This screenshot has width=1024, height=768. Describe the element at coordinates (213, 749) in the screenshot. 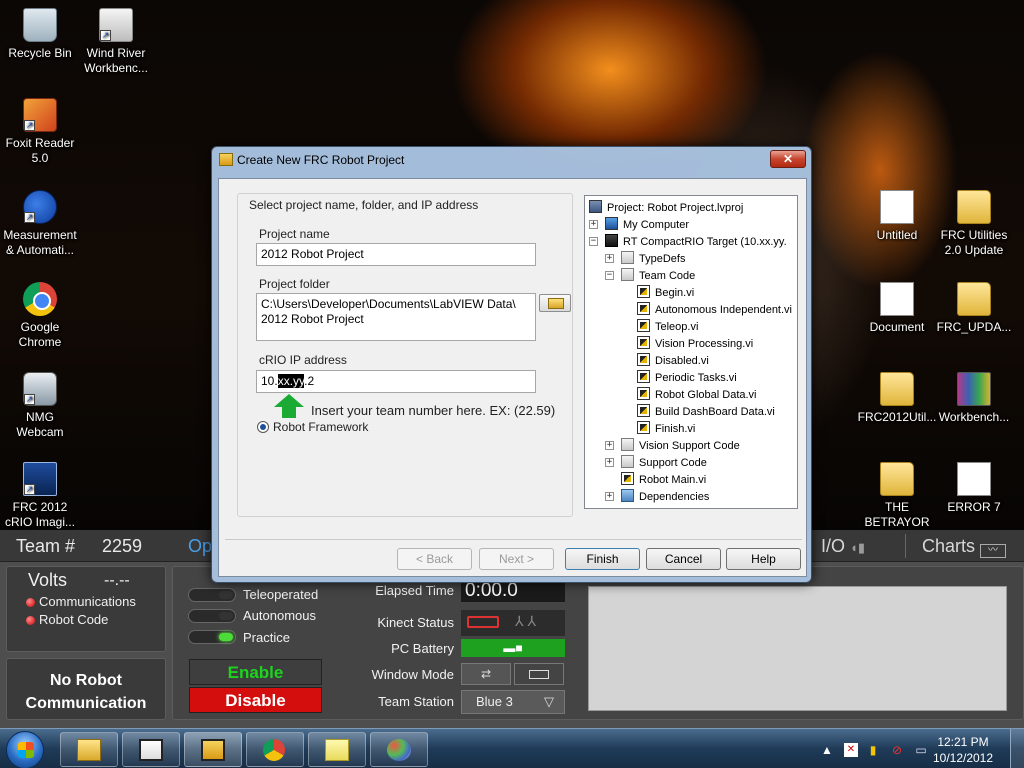

I see `taskbar-labview-active` at that location.